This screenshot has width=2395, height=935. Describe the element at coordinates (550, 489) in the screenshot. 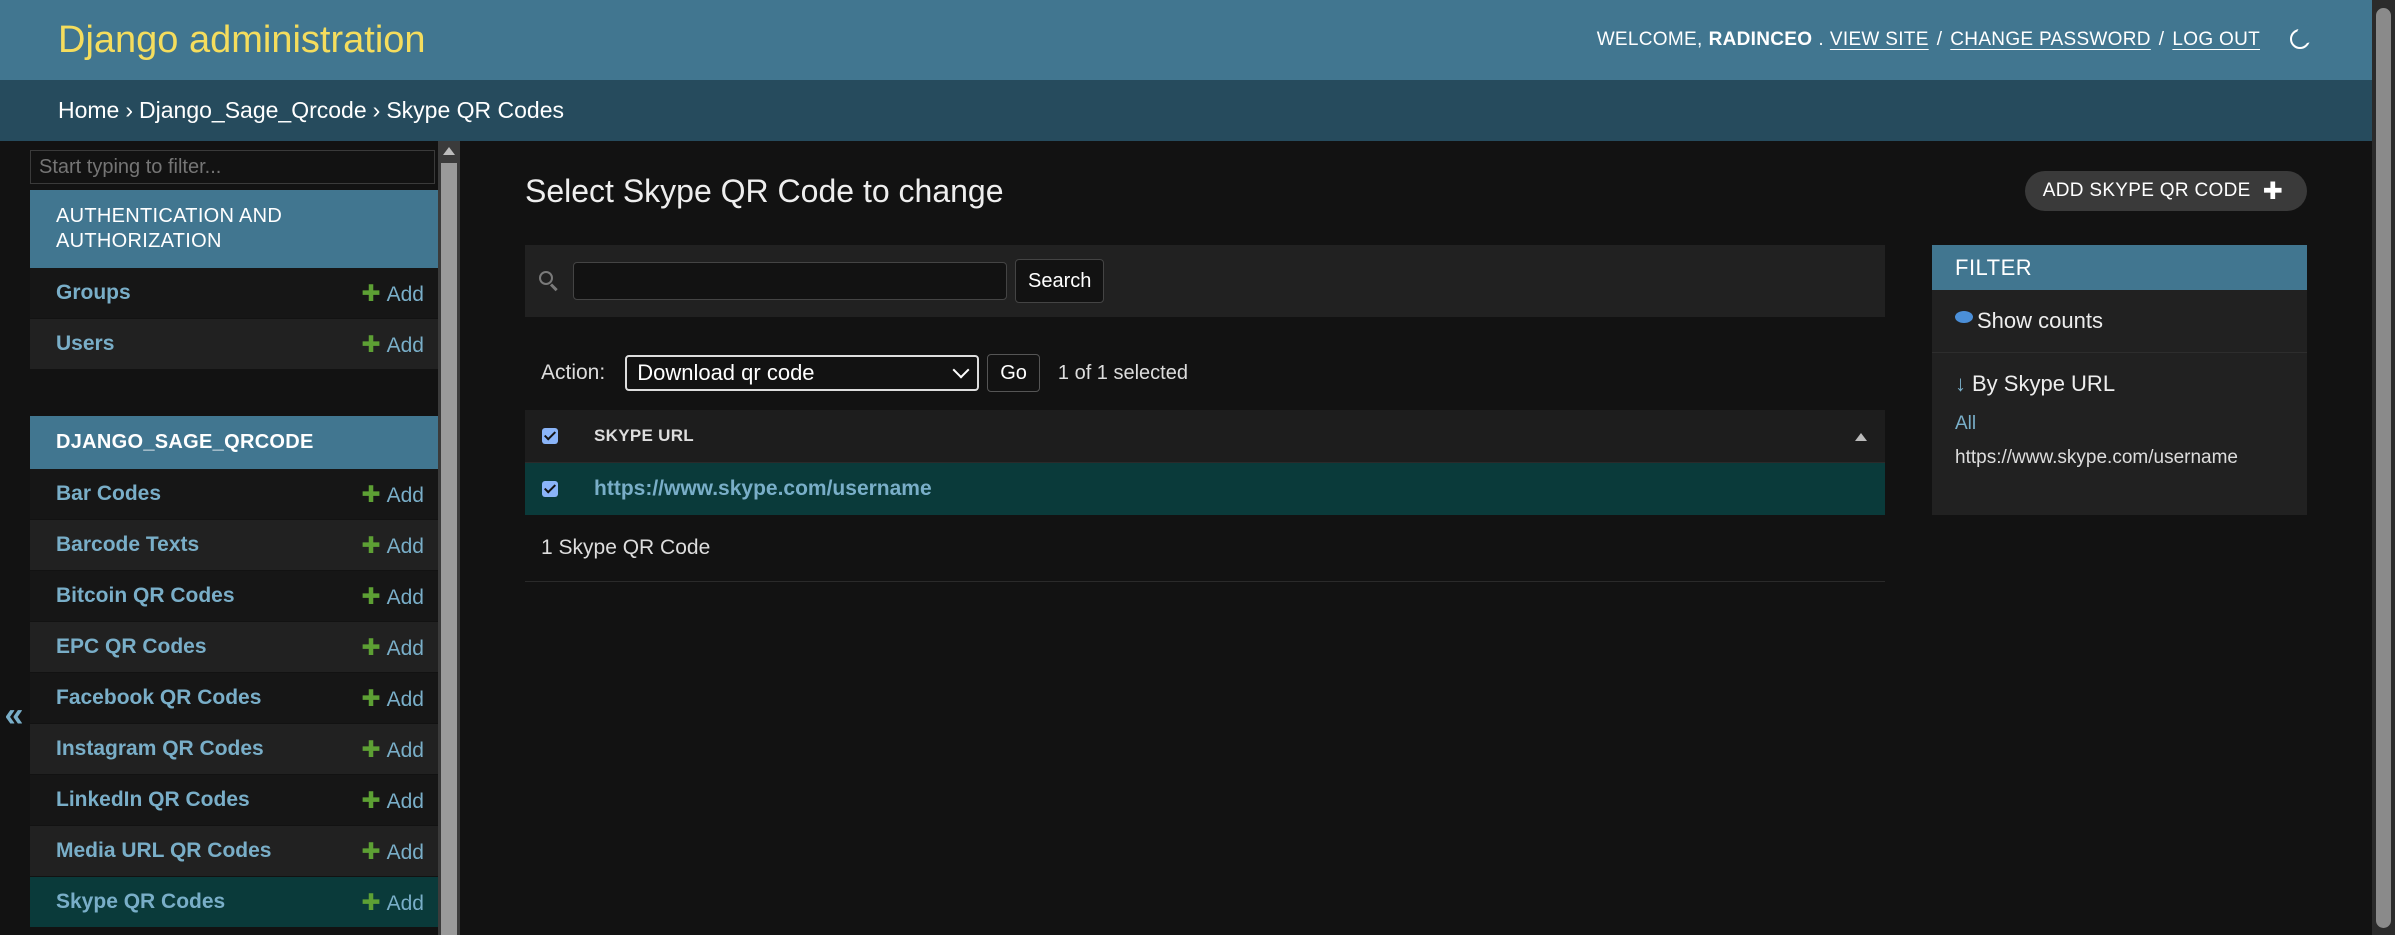

I see `row-checkbox` at that location.